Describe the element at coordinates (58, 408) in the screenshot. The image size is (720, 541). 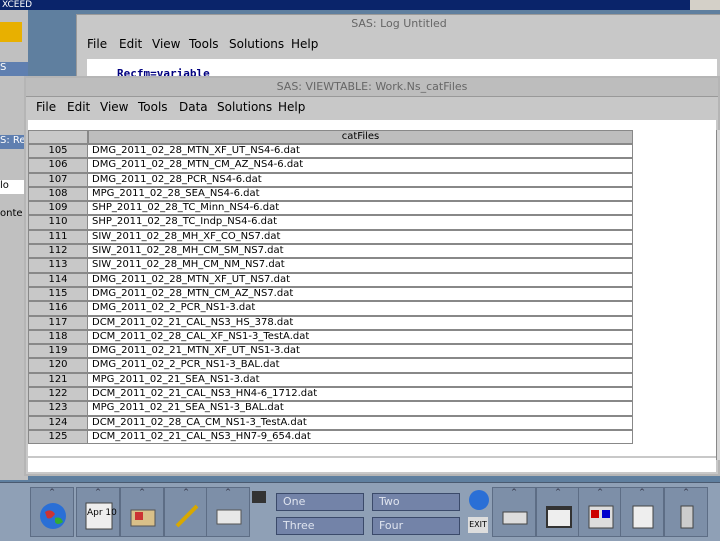
I see `row-number: 123` at that location.